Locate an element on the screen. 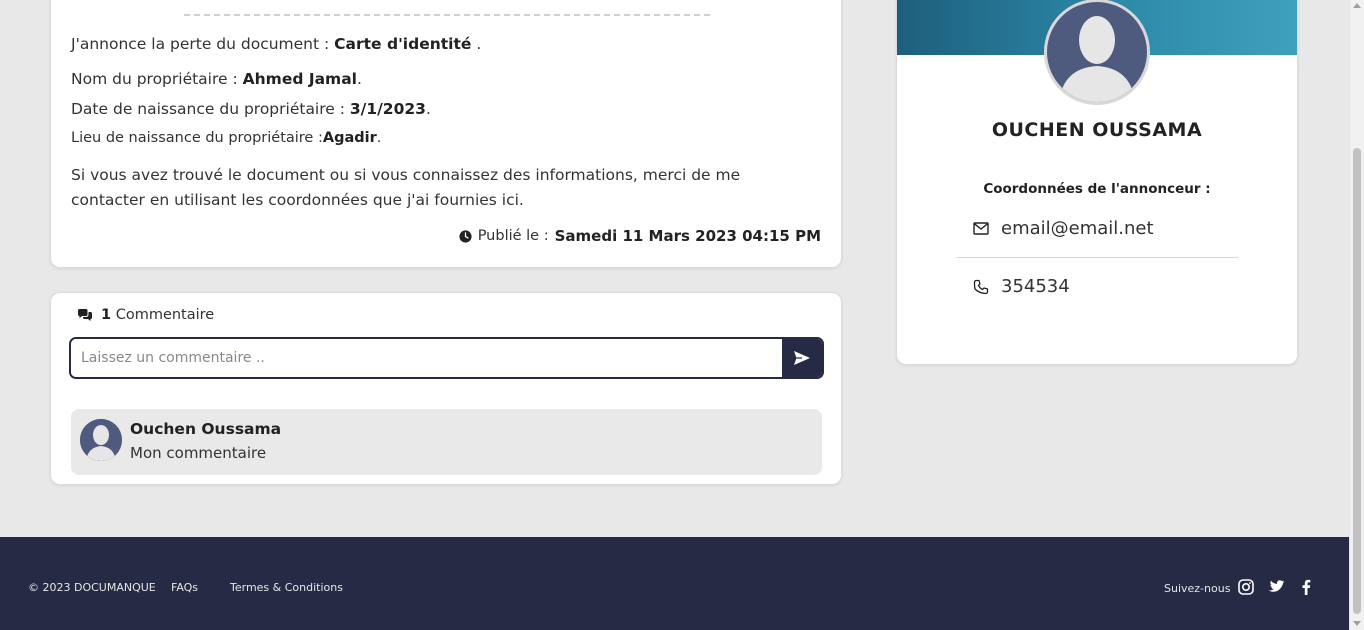  profile-email-value: email@email.net is located at coordinates (1077, 228).